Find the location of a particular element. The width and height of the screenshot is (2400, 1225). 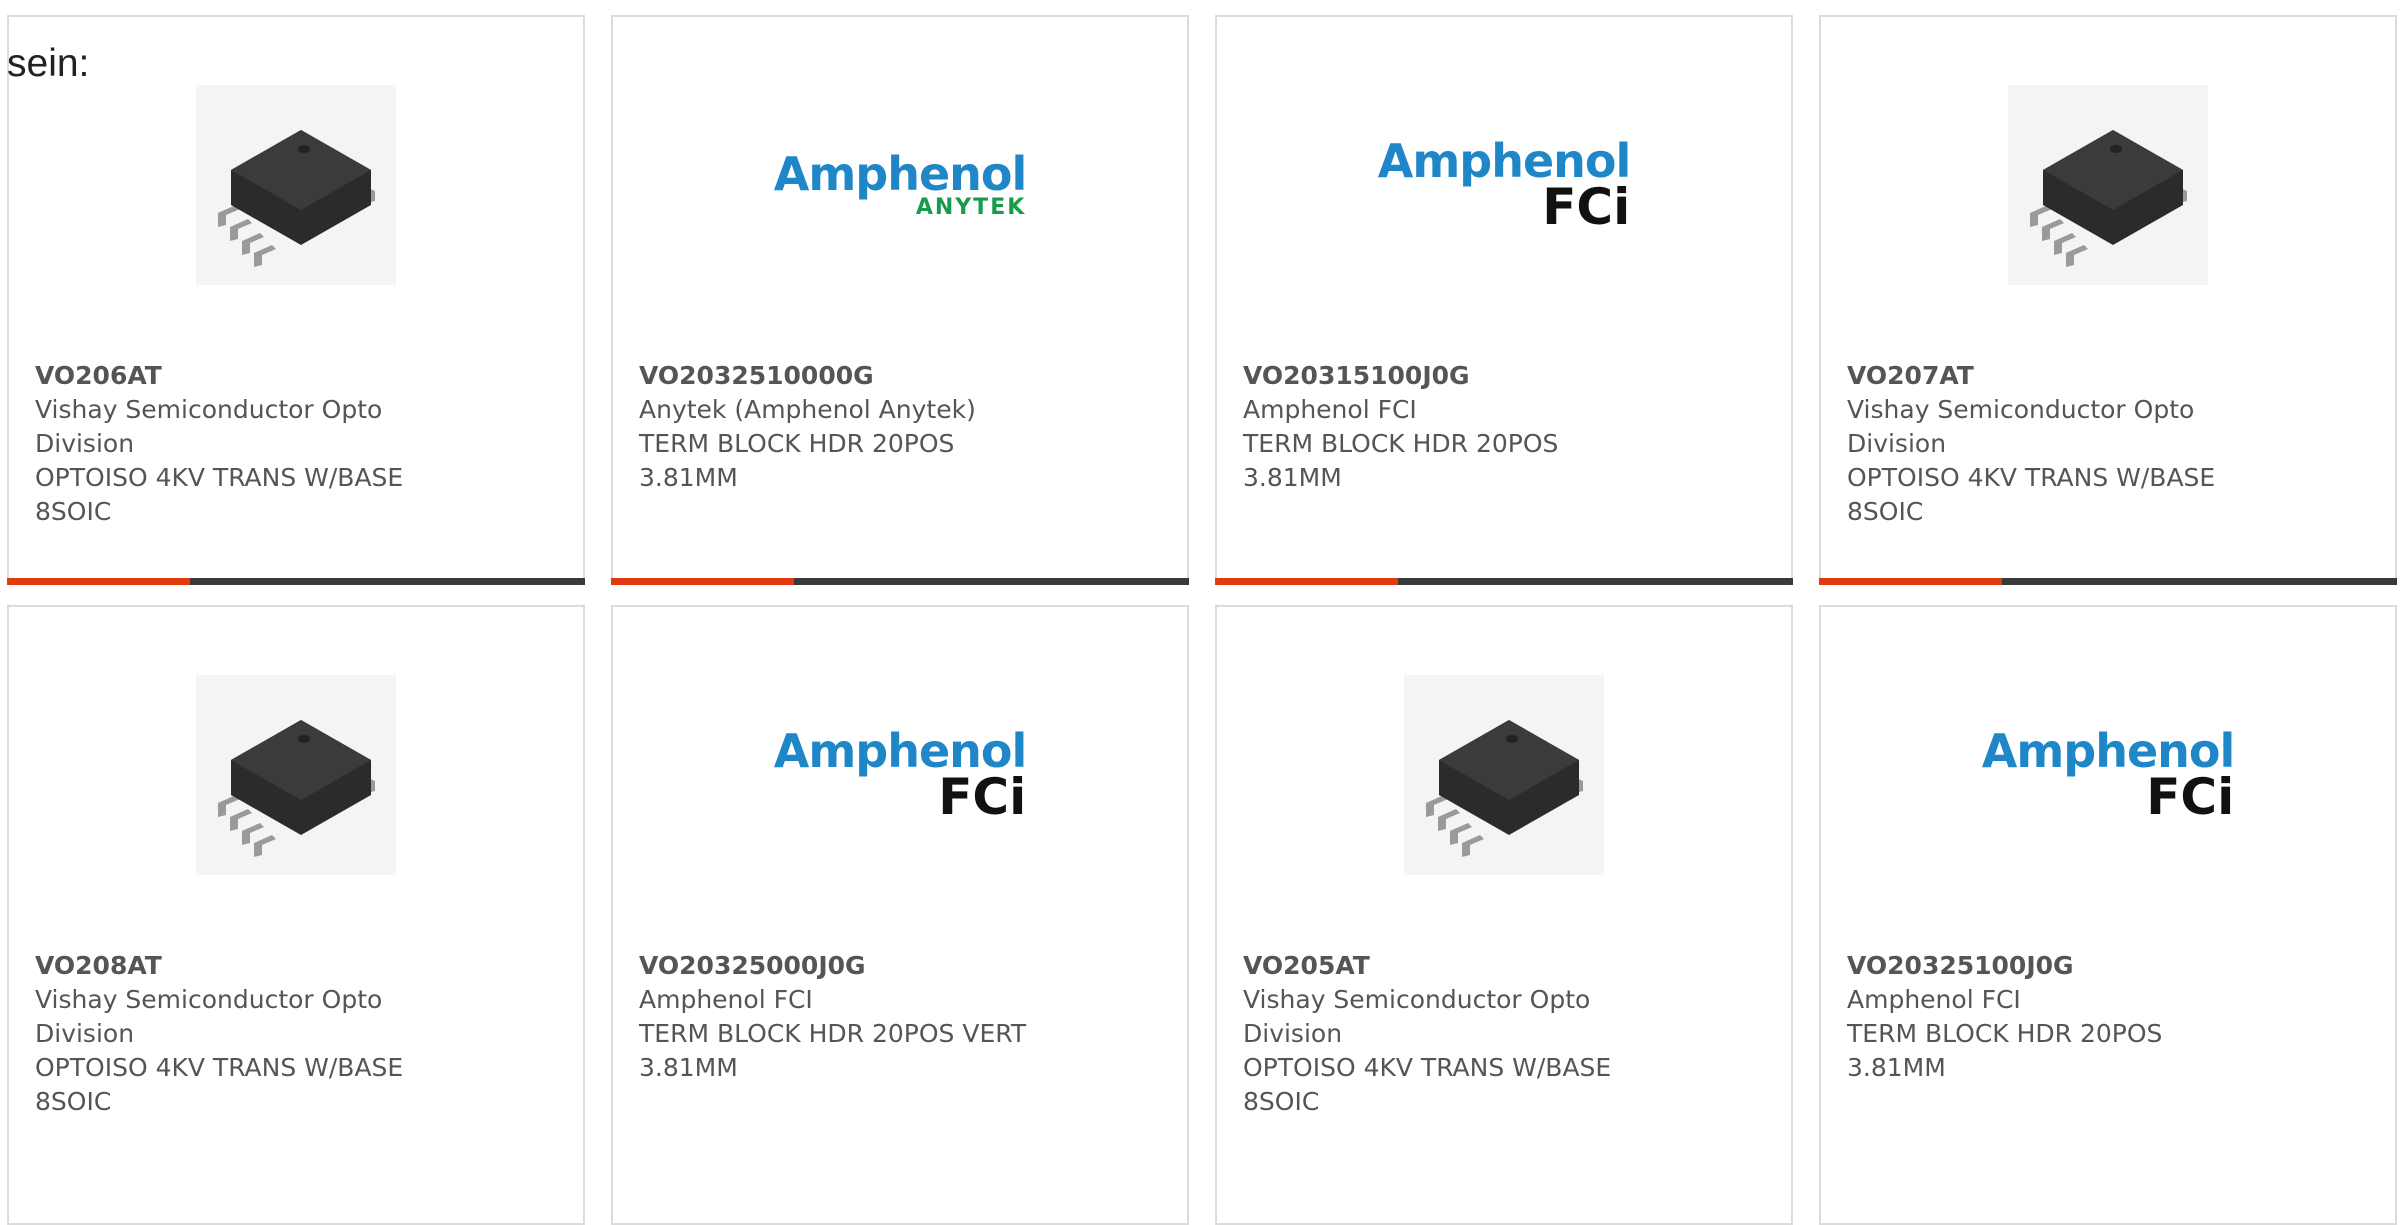

product-image: Amphenol ANYTEK is located at coordinates (900, 185).